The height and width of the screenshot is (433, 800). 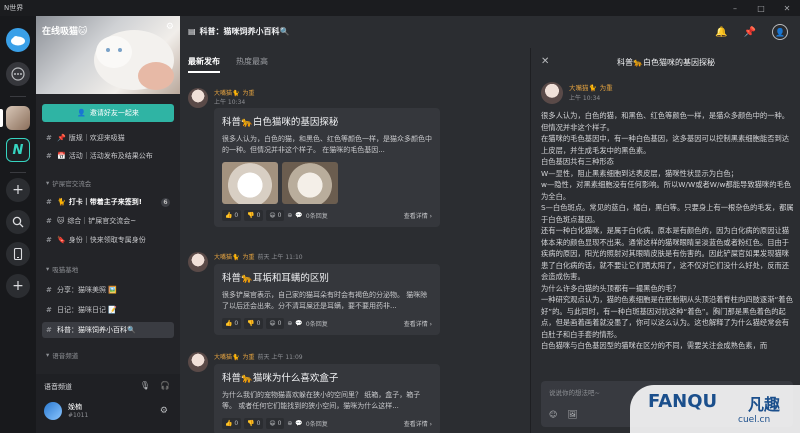 What do you see at coordinates (18, 150) in the screenshot?
I see `n-server-icon: N` at bounding box center [18, 150].